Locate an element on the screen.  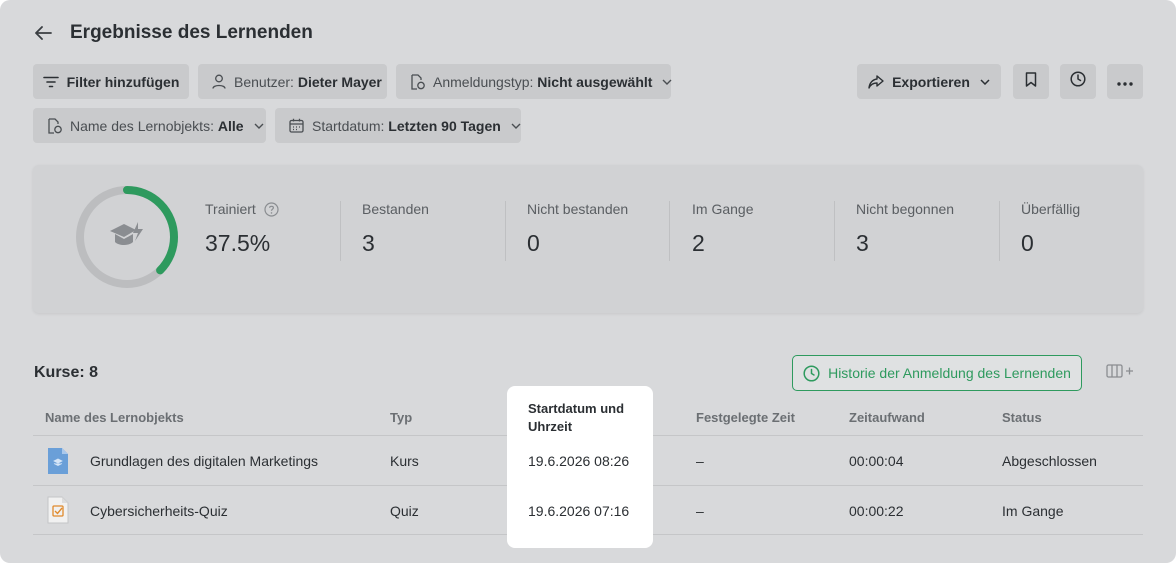
stat-passed-value: 3 is located at coordinates (368, 243).